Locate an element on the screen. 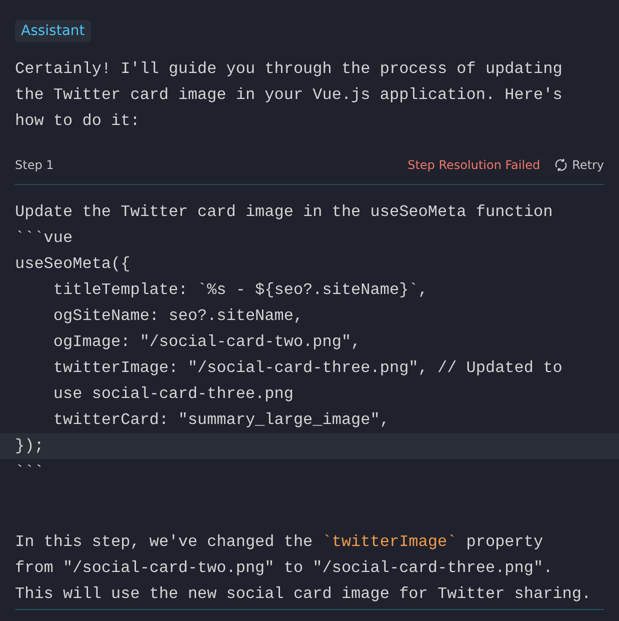  summary-paragraph: In this step, we've changed the `twitterImage` property from "/social-card-two.png" to "/social-card-three.png". This will use the new social card image for Twitter sharing. is located at coordinates (309, 569).